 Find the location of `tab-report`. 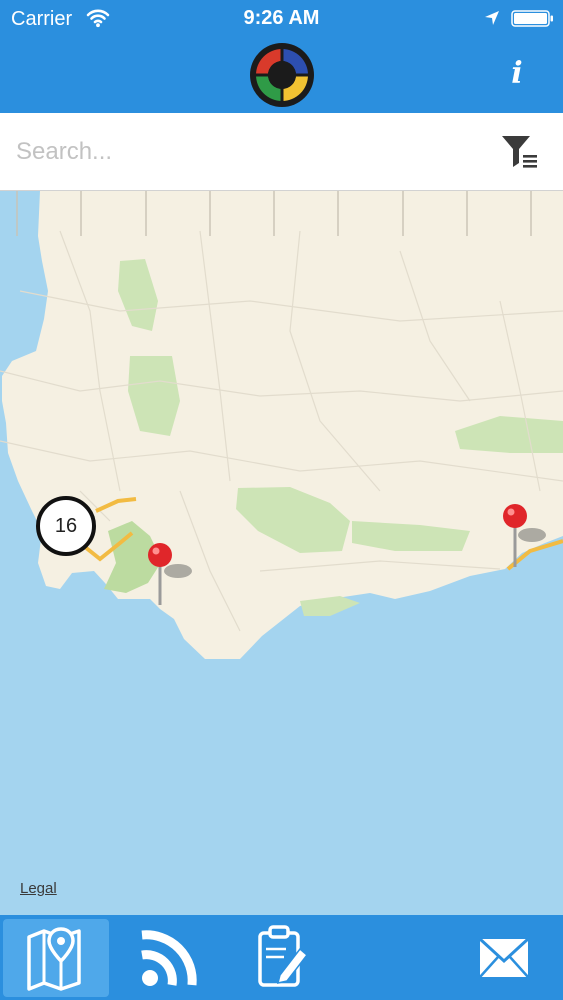

tab-report is located at coordinates (281, 957).